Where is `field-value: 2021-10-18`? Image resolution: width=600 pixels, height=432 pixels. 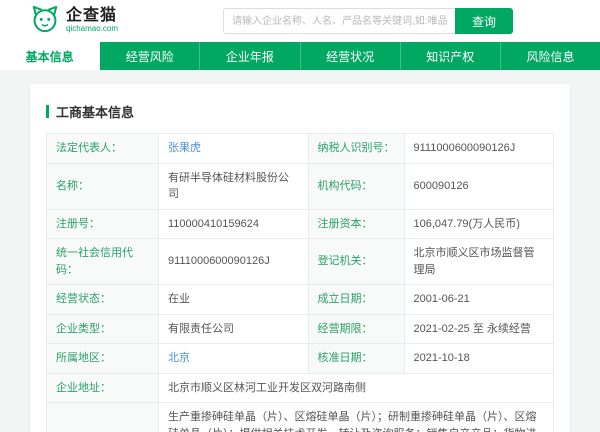
field-value: 2021-10-18 is located at coordinates (478, 358).